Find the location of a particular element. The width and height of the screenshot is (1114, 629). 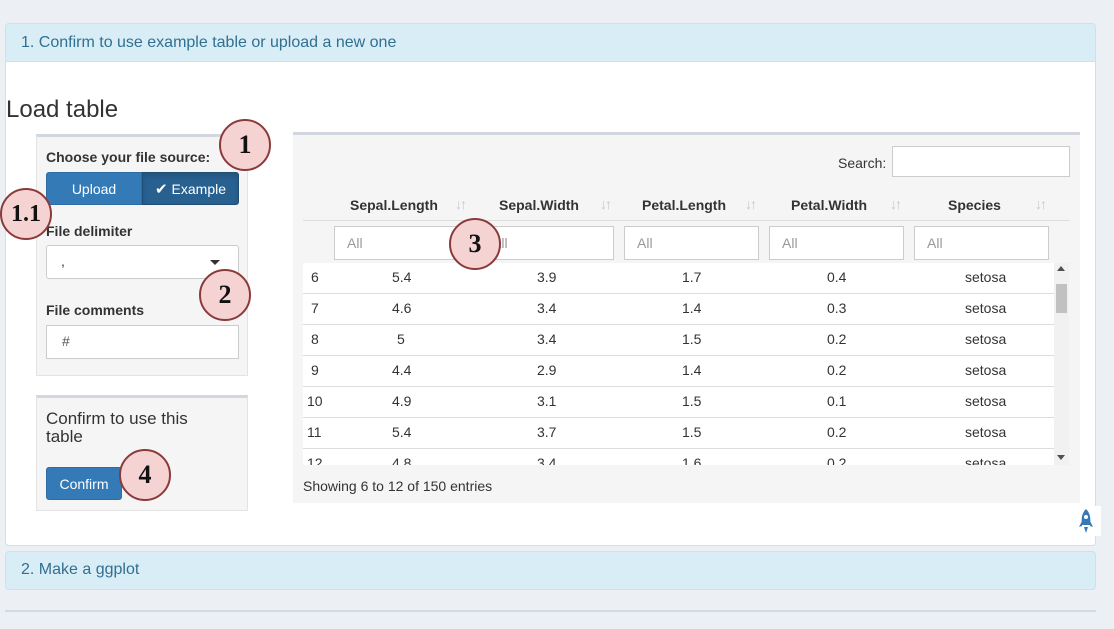

table-scrollbar is located at coordinates (1061, 364).